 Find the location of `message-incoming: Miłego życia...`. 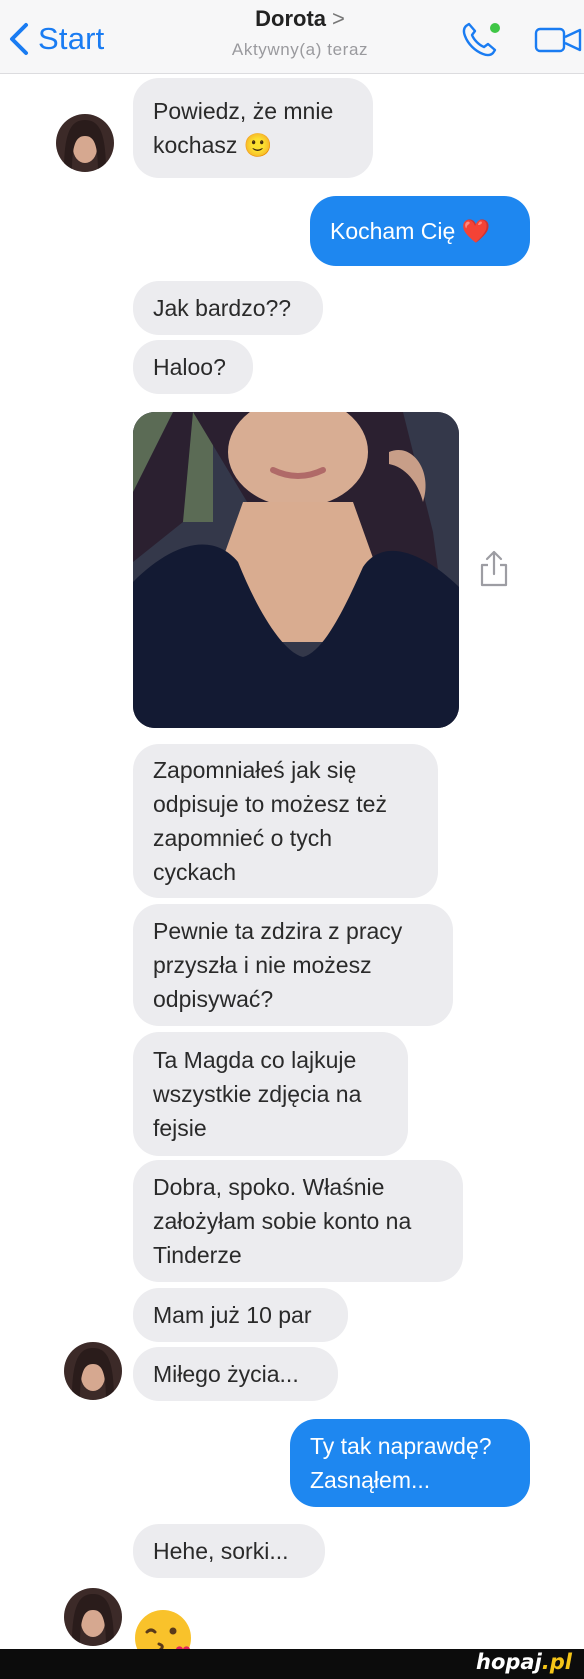

message-incoming: Miłego życia... is located at coordinates (235, 1374).